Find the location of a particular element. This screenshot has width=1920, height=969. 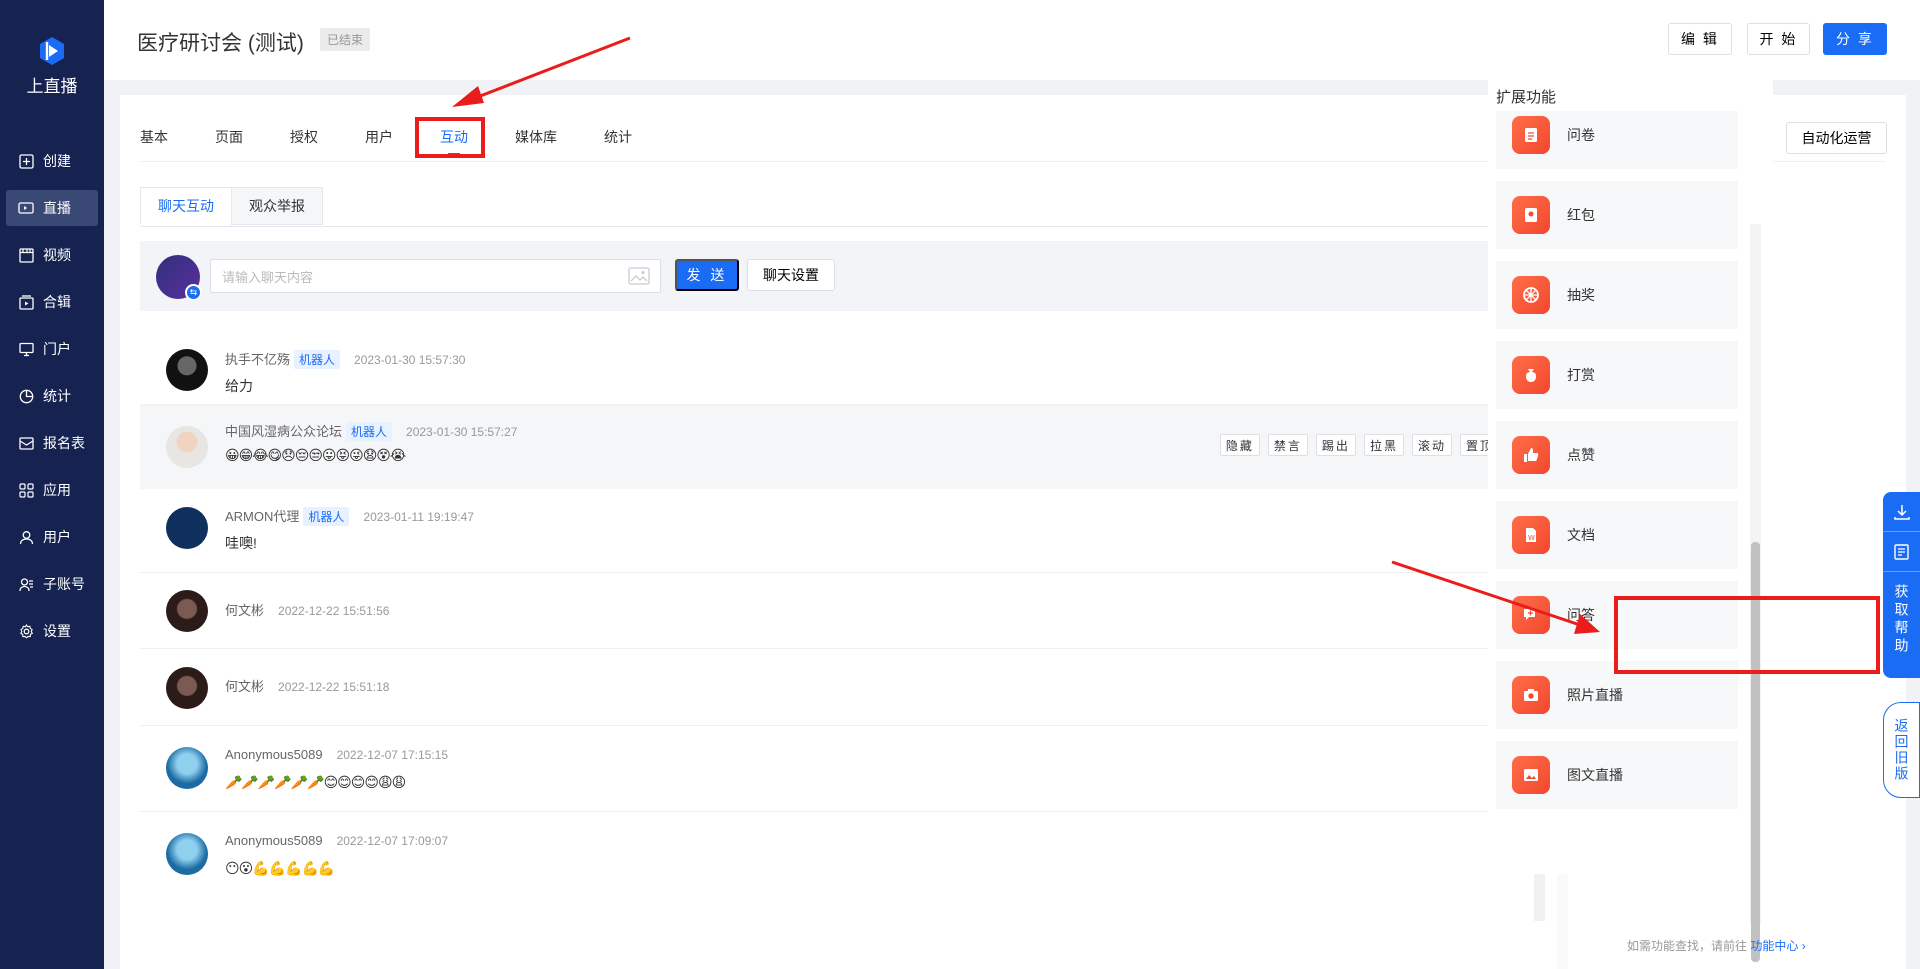

return-old-version-button: 返回旧版 is located at coordinates (1901, 750).